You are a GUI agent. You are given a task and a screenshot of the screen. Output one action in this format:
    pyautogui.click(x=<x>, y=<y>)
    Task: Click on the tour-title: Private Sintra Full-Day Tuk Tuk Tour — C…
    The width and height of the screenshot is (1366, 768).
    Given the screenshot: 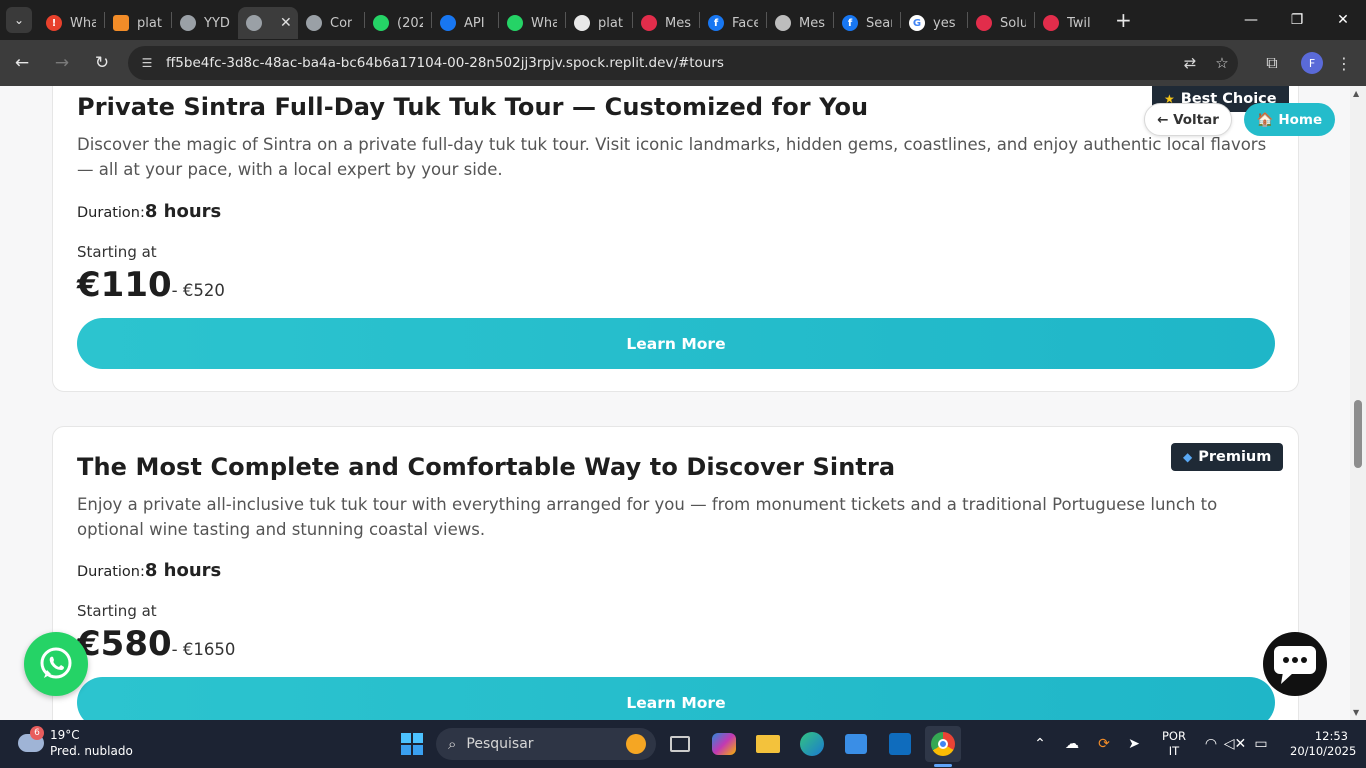 What is the action you would take?
    pyautogui.click(x=473, y=107)
    